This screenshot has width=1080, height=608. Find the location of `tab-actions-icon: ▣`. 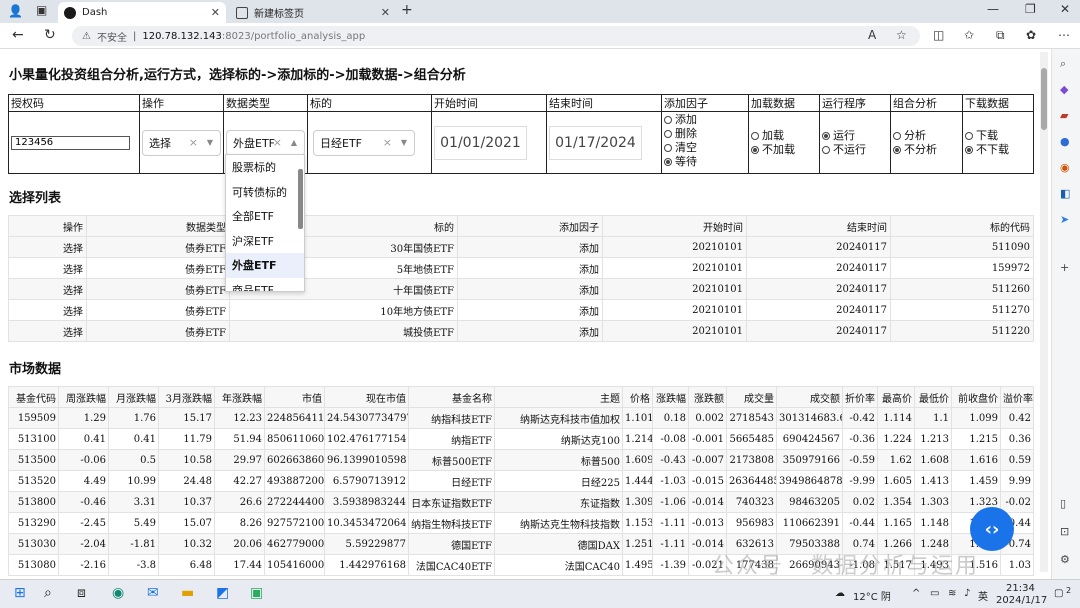

tab-actions-icon: ▣ is located at coordinates (41, 10).